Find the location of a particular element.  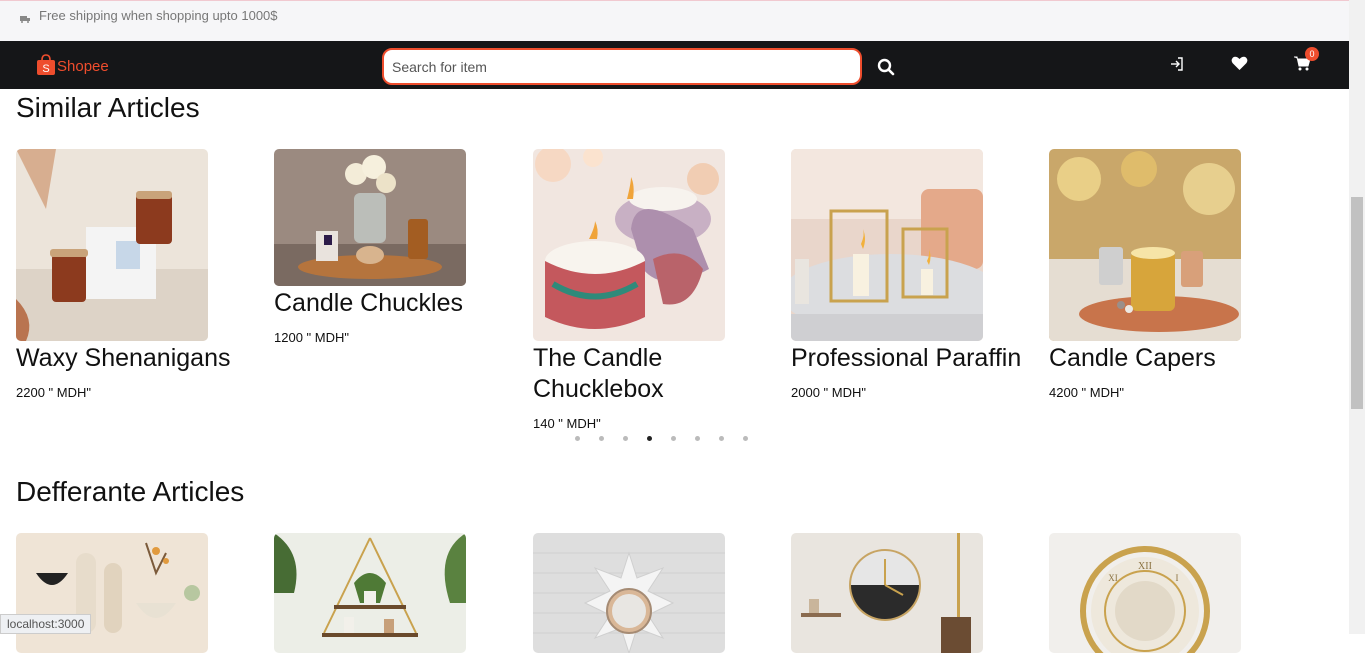

heart-icon is located at coordinates (1239, 63).